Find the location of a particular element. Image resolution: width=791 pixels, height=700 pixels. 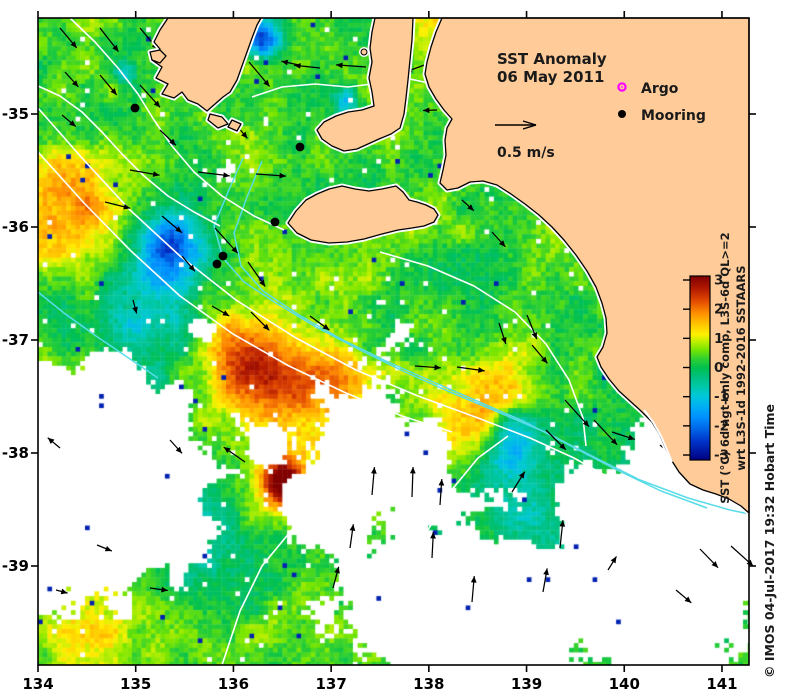

mooring-marker-icon is located at coordinates (622, 114).